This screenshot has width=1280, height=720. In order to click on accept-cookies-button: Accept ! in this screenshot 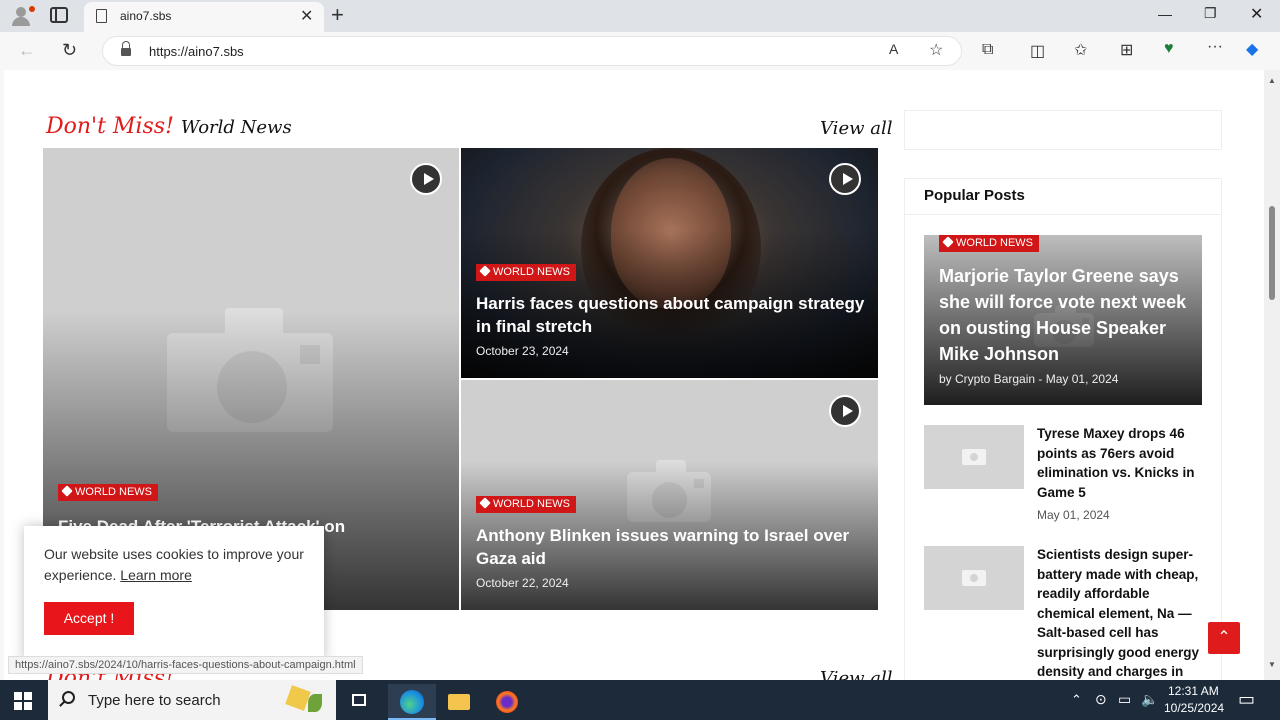, I will do `click(89, 618)`.